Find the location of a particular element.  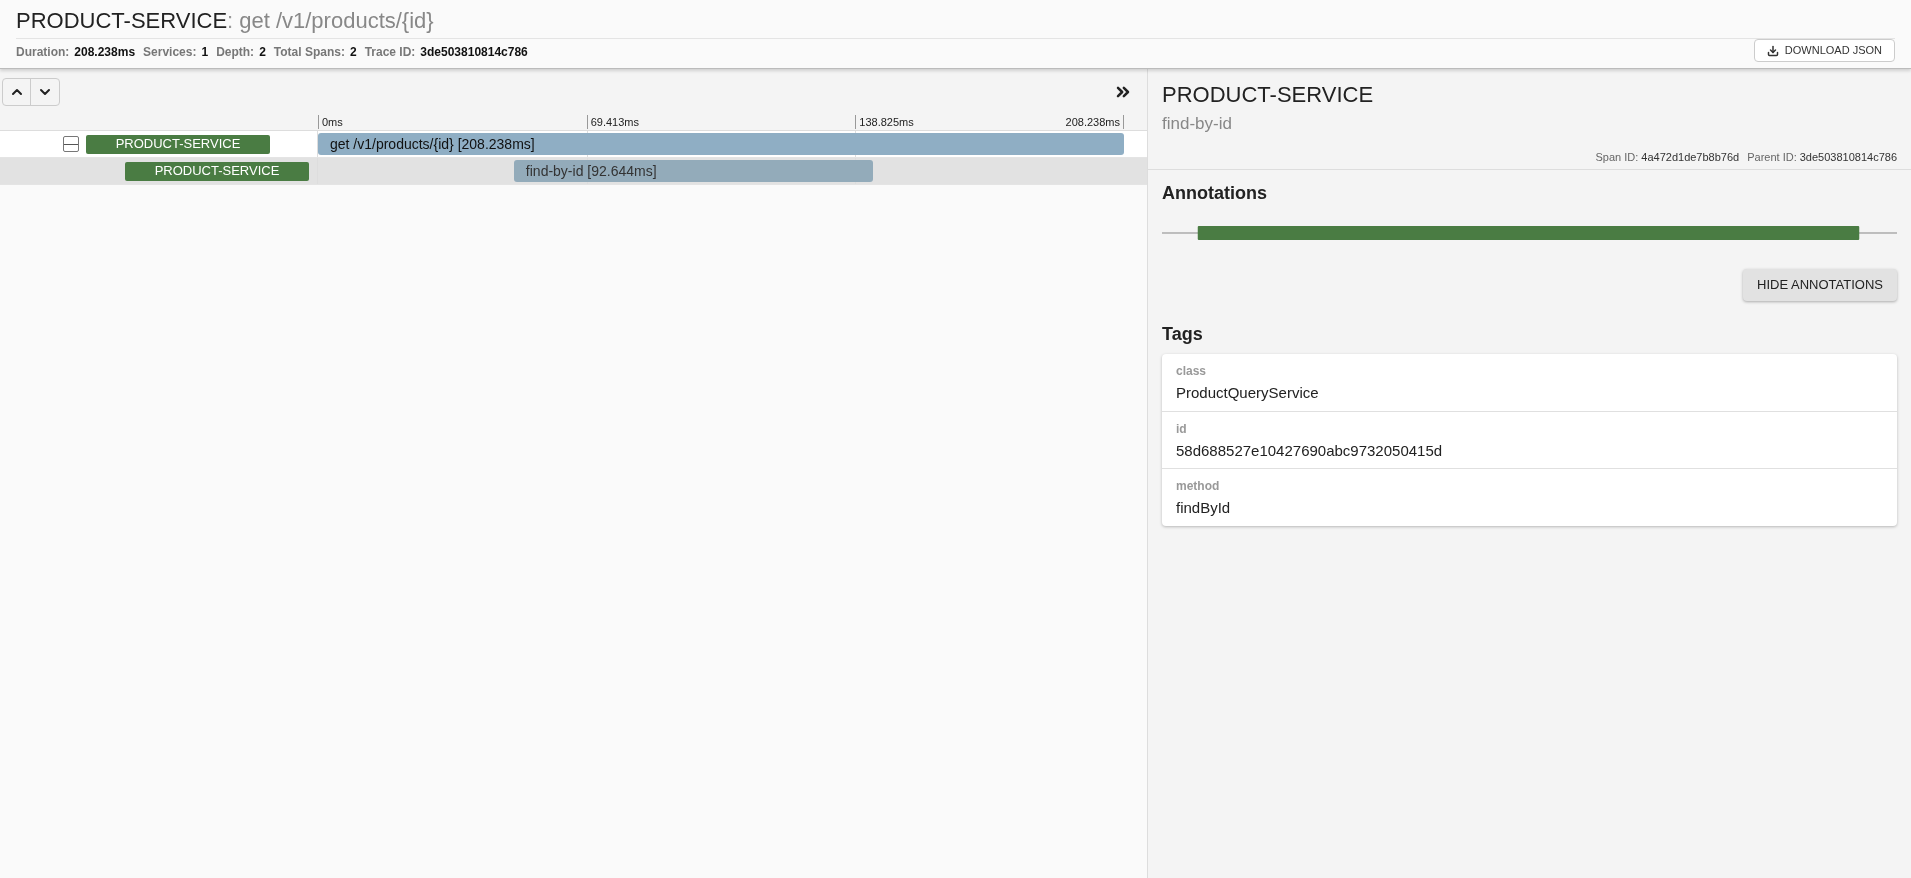

time-tick: 208.238ms is located at coordinates (1094, 122).